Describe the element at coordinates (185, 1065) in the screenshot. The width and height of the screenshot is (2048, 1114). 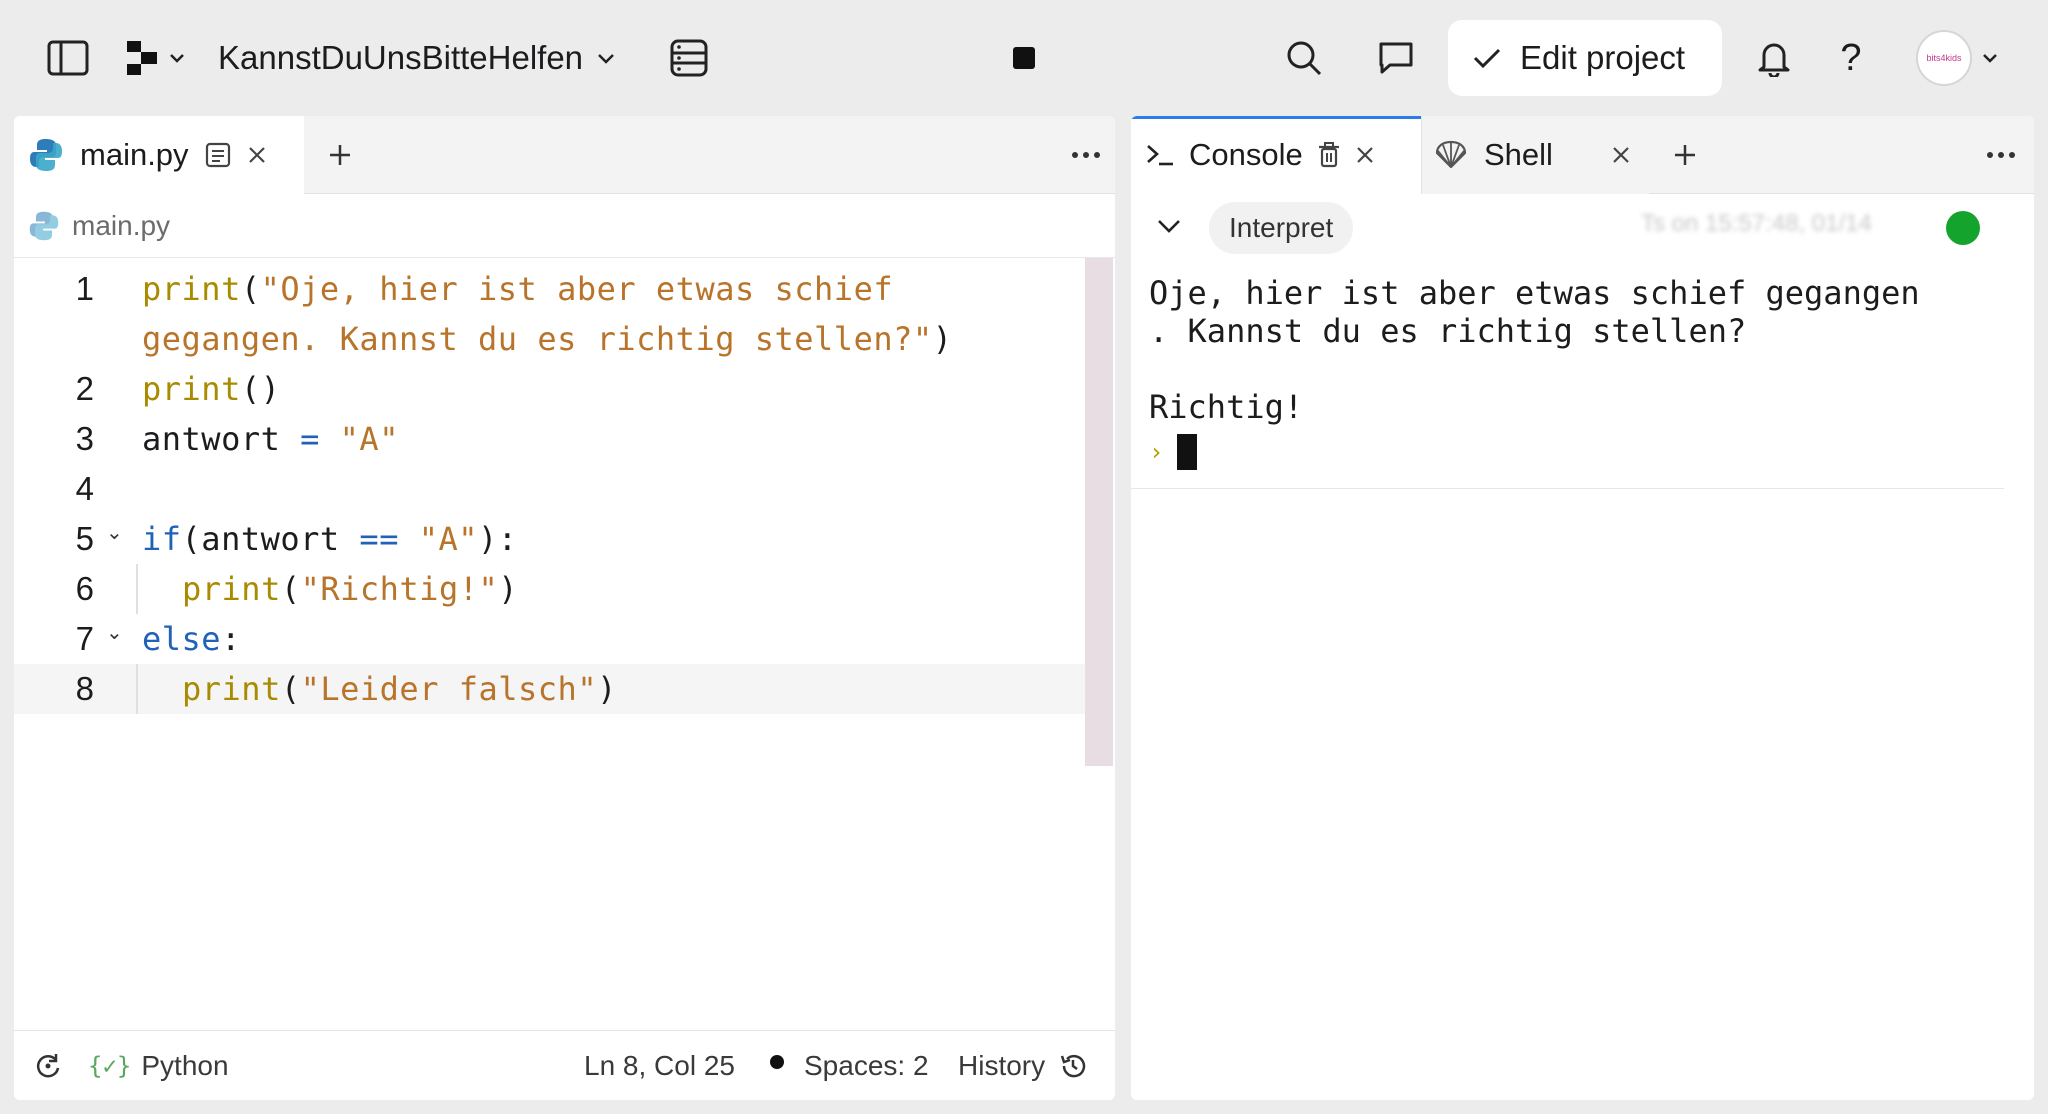
I see `language-label: Python` at that location.